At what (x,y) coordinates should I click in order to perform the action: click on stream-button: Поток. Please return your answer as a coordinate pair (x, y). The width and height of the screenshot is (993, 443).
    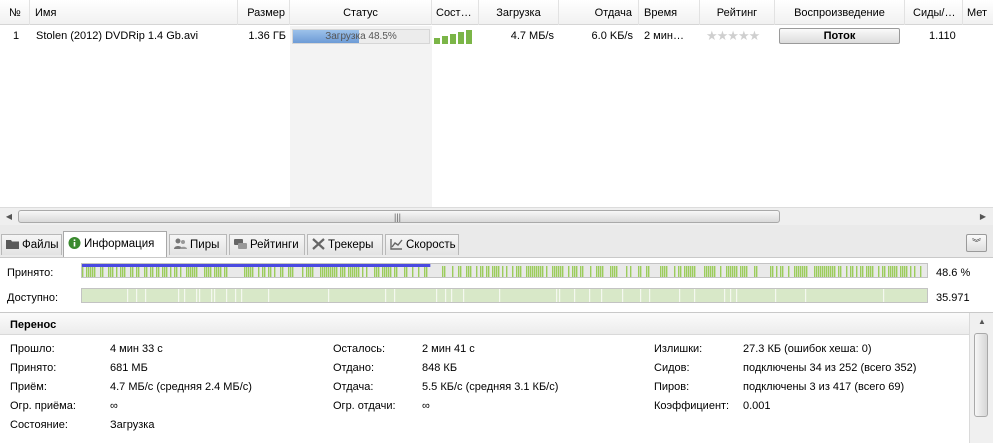
    Looking at the image, I should click on (839, 36).